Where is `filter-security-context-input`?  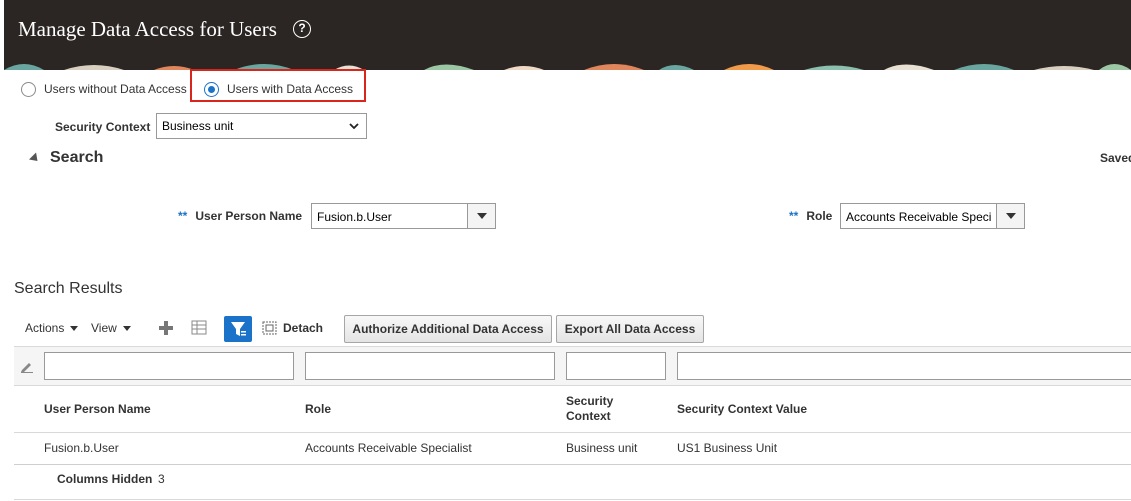
filter-security-context-input is located at coordinates (616, 366).